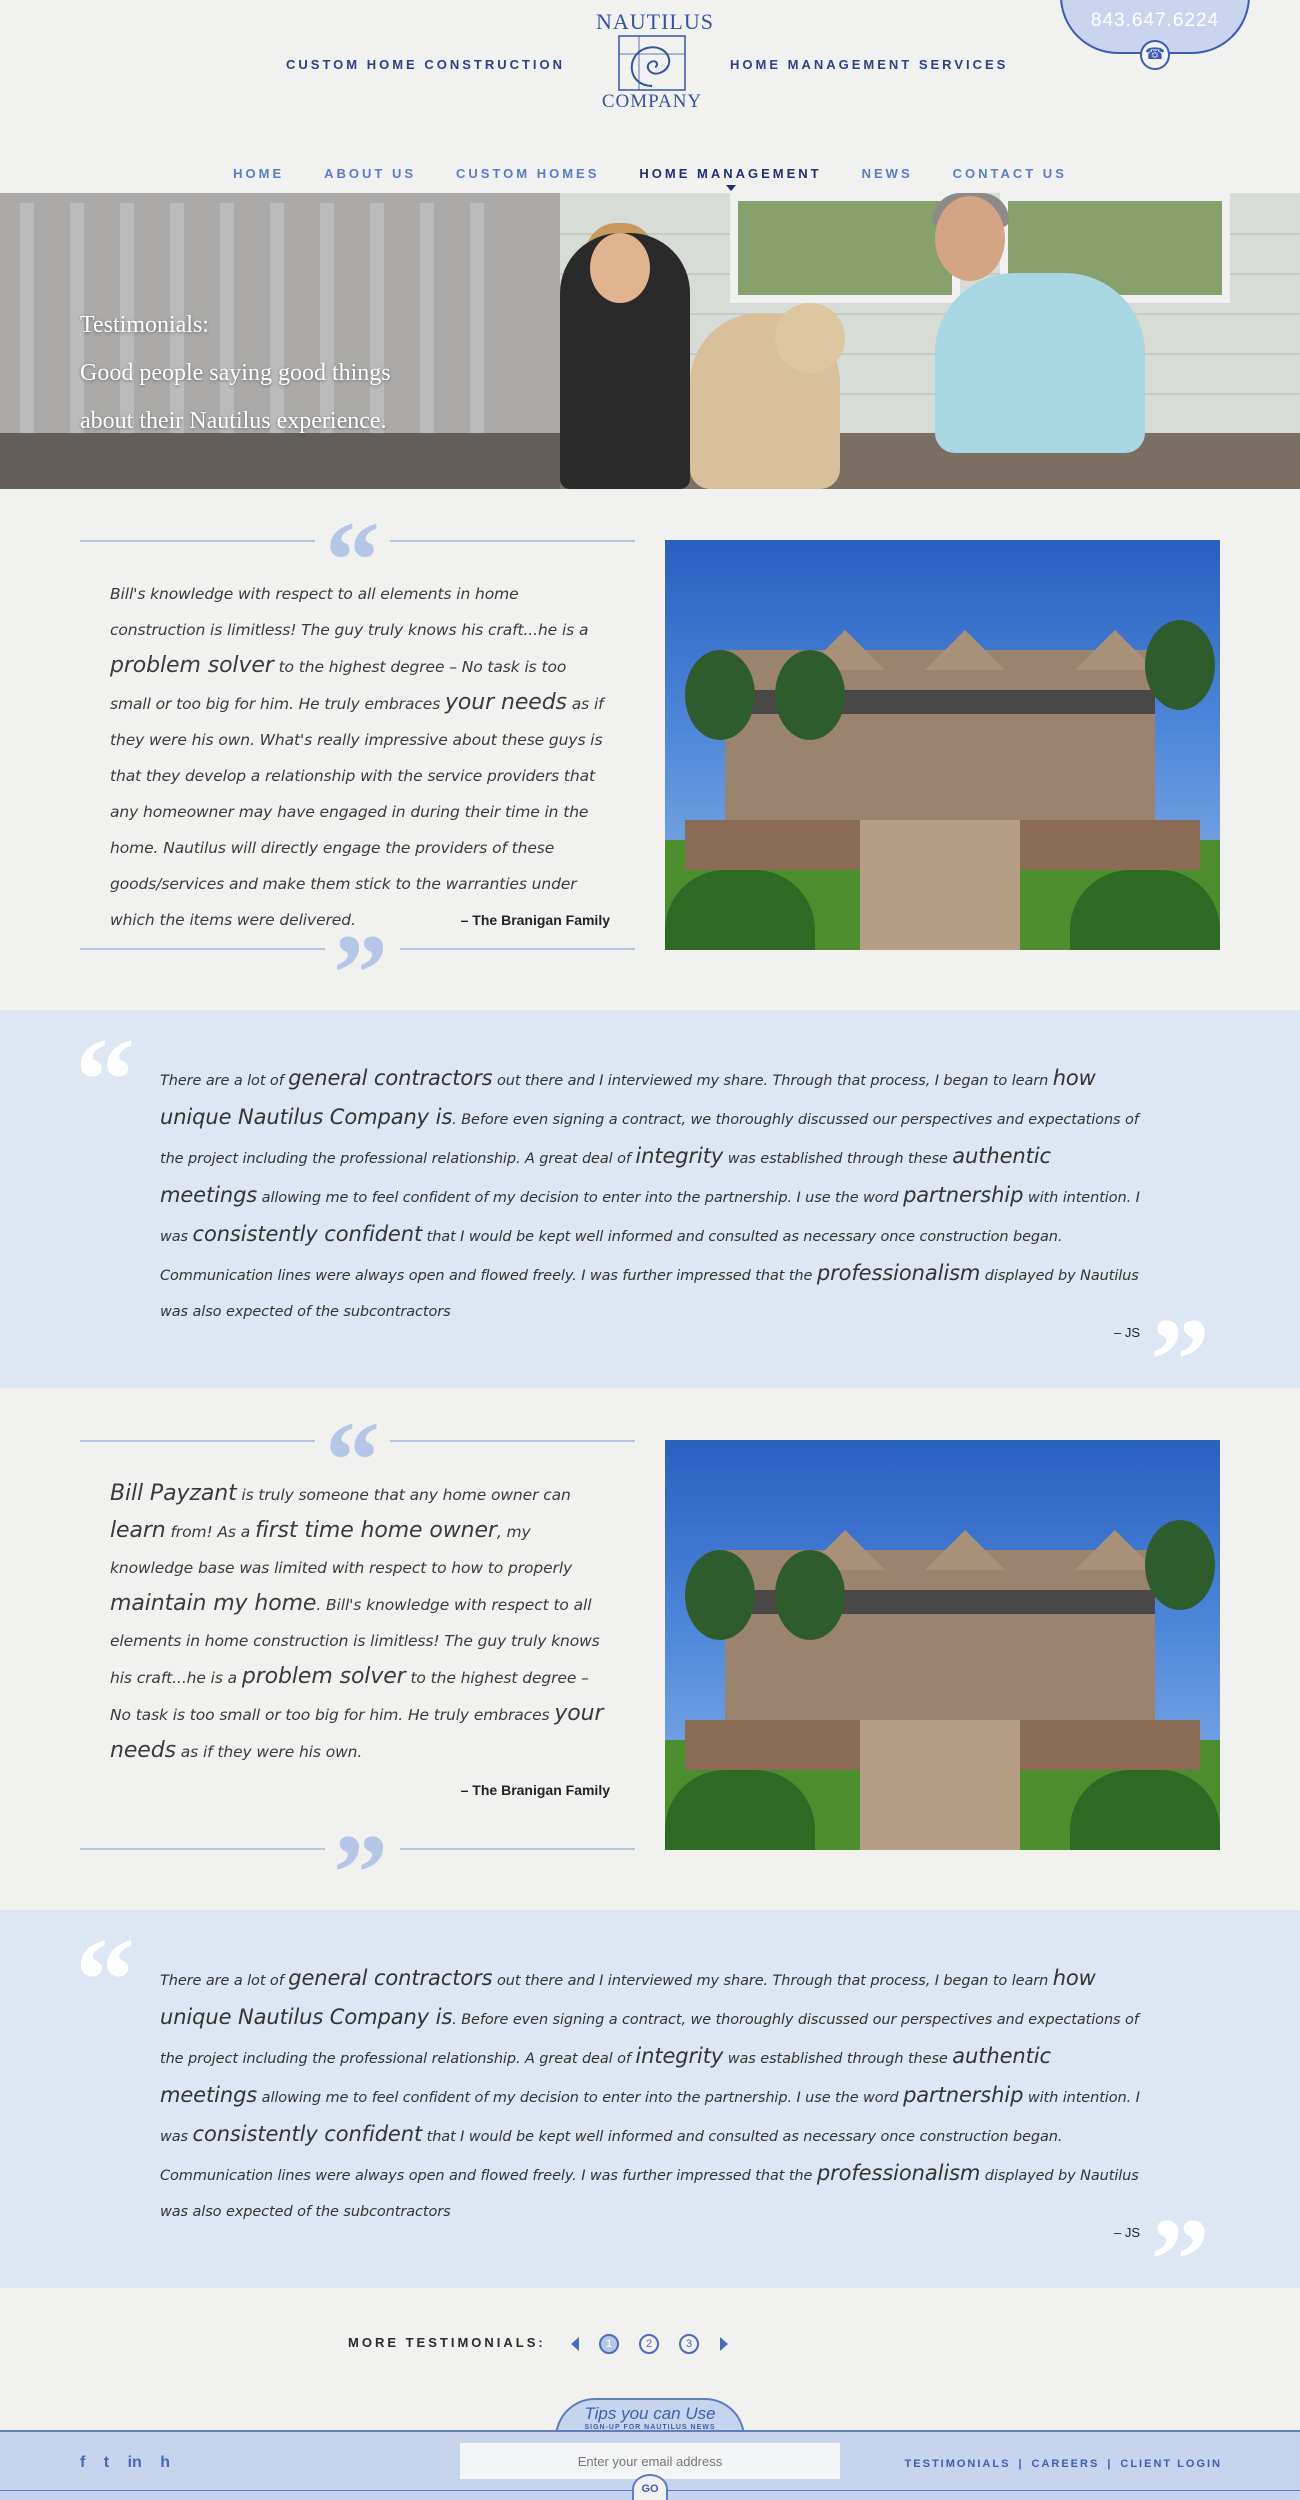 This screenshot has height=2500, width=1300. What do you see at coordinates (898, 1273) in the screenshot?
I see `emphasis-phrase: professionalism` at bounding box center [898, 1273].